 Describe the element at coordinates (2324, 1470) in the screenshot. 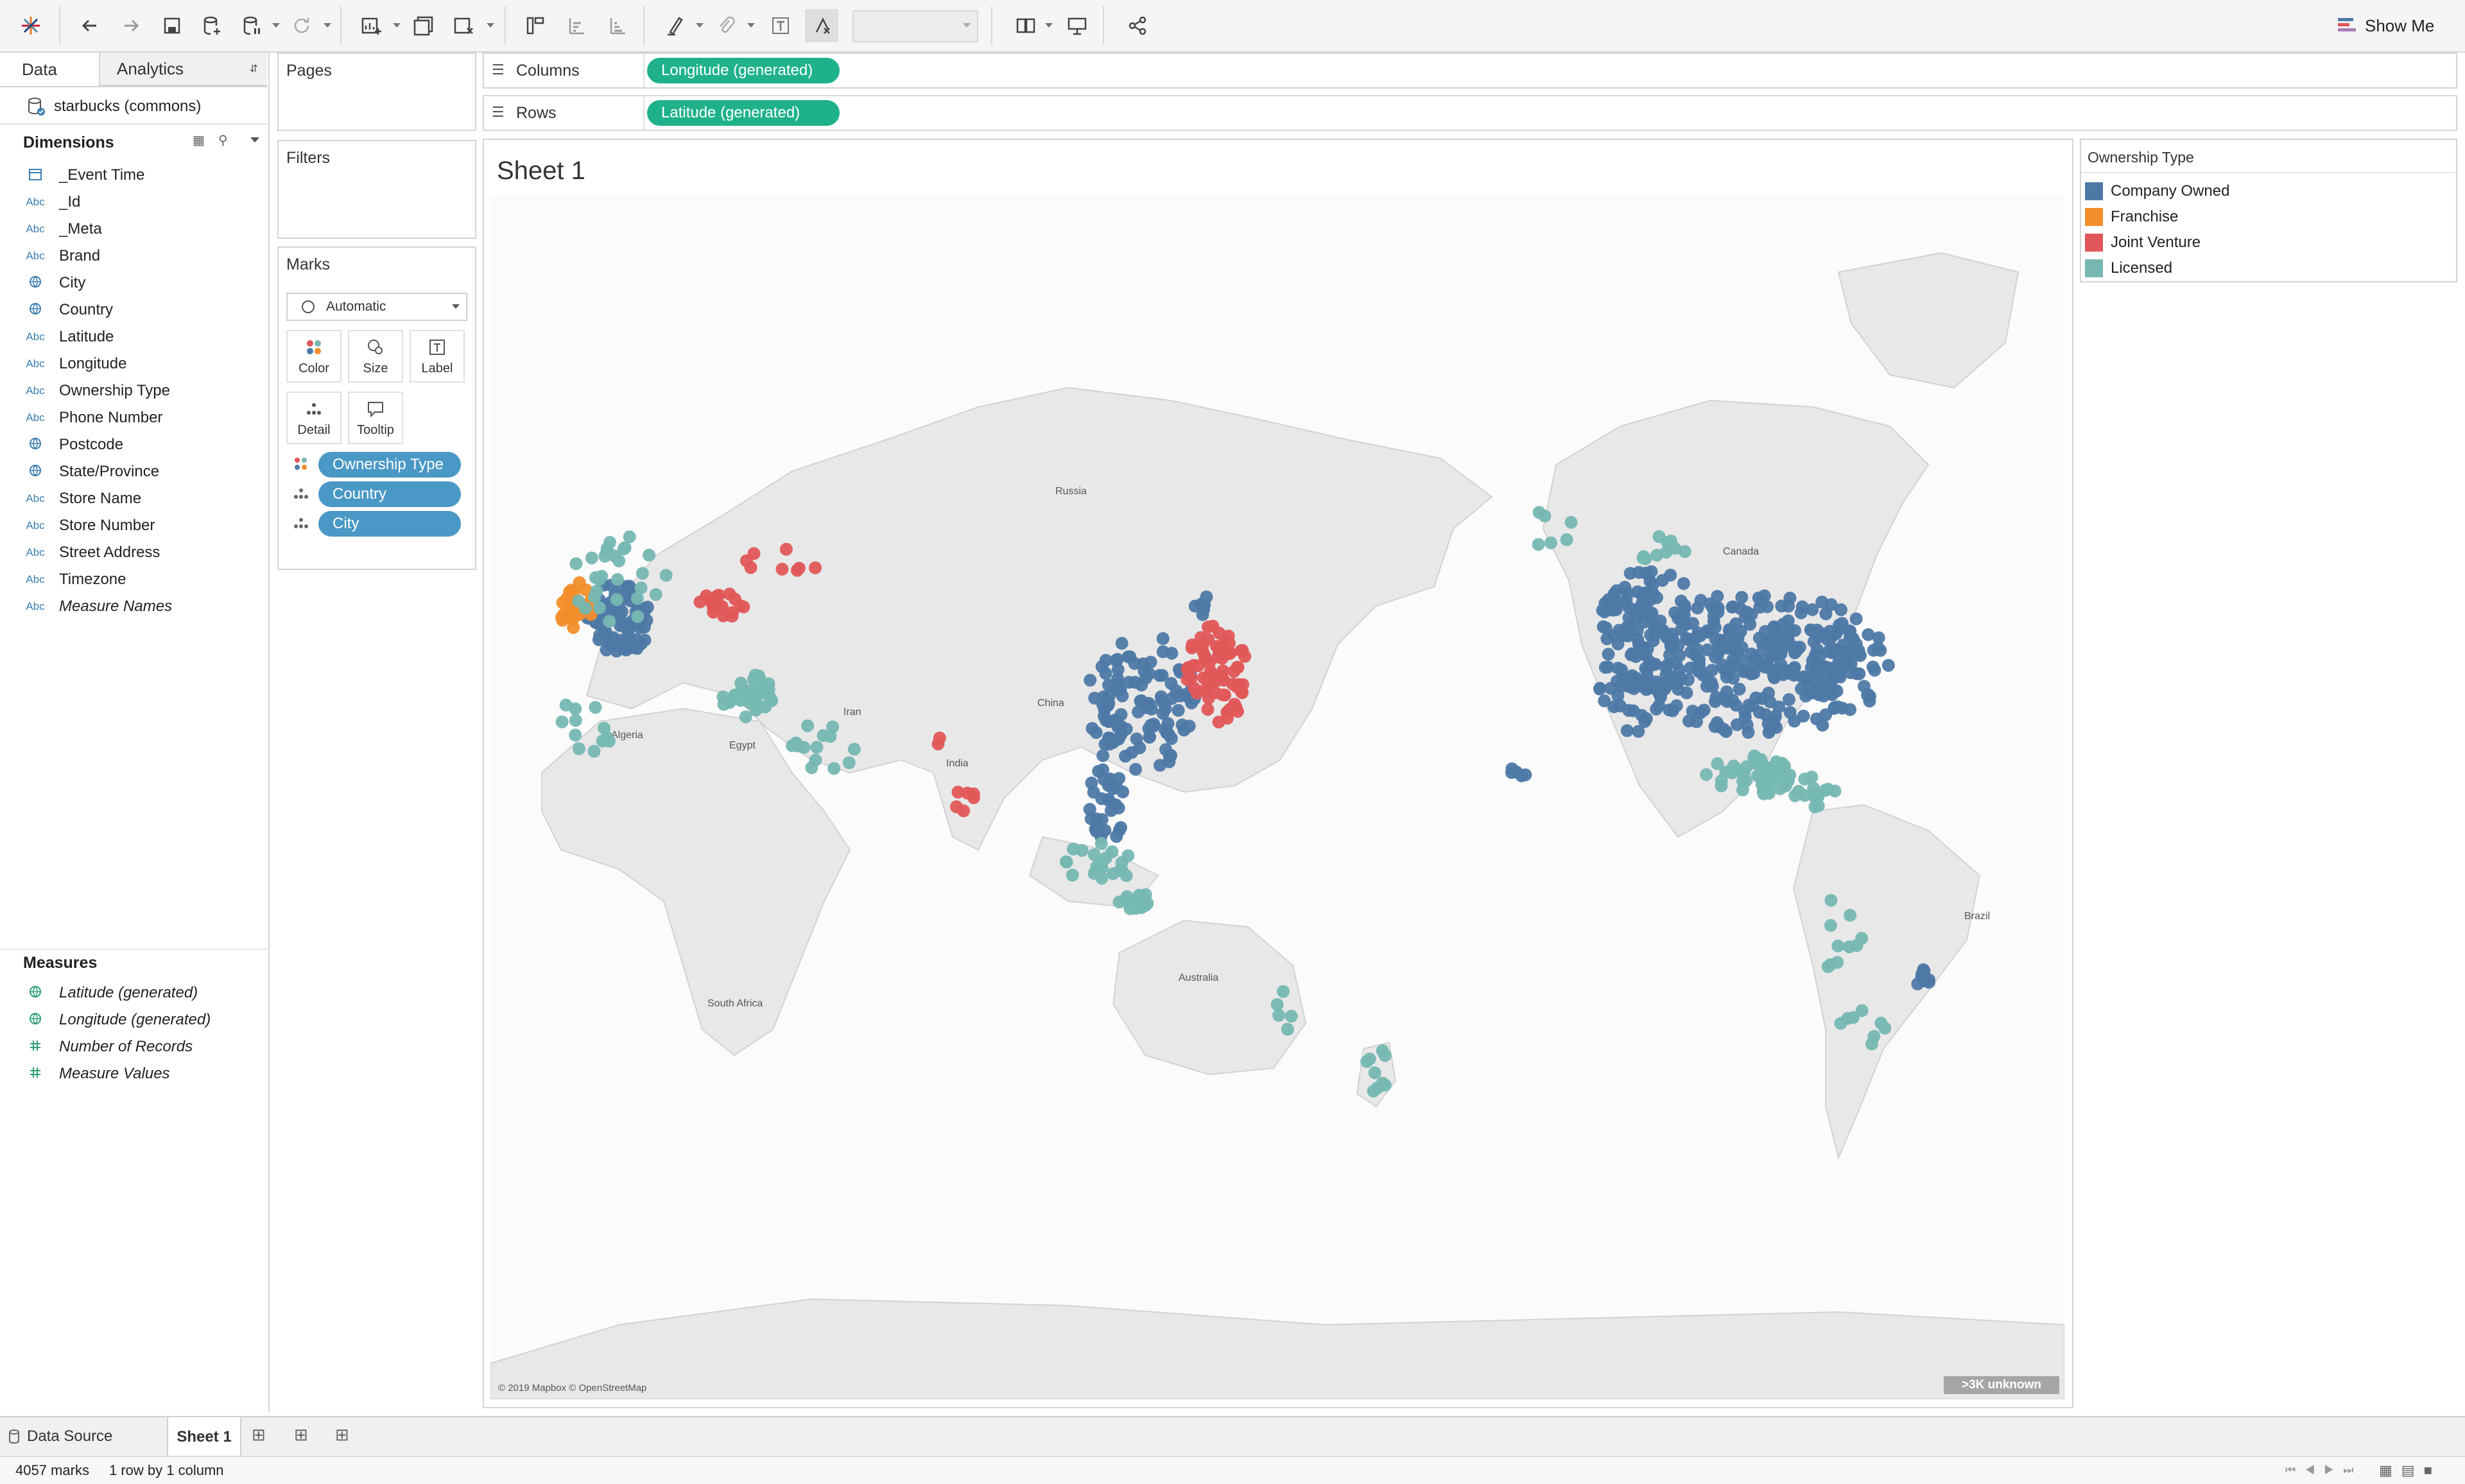

I see `sheet-nav-icons: ⏮◀▶⏭` at that location.